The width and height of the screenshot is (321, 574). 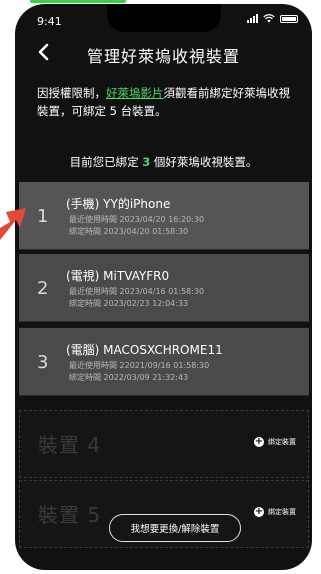 I want to click on slot-label: 裝置 4, so click(x=70, y=445).